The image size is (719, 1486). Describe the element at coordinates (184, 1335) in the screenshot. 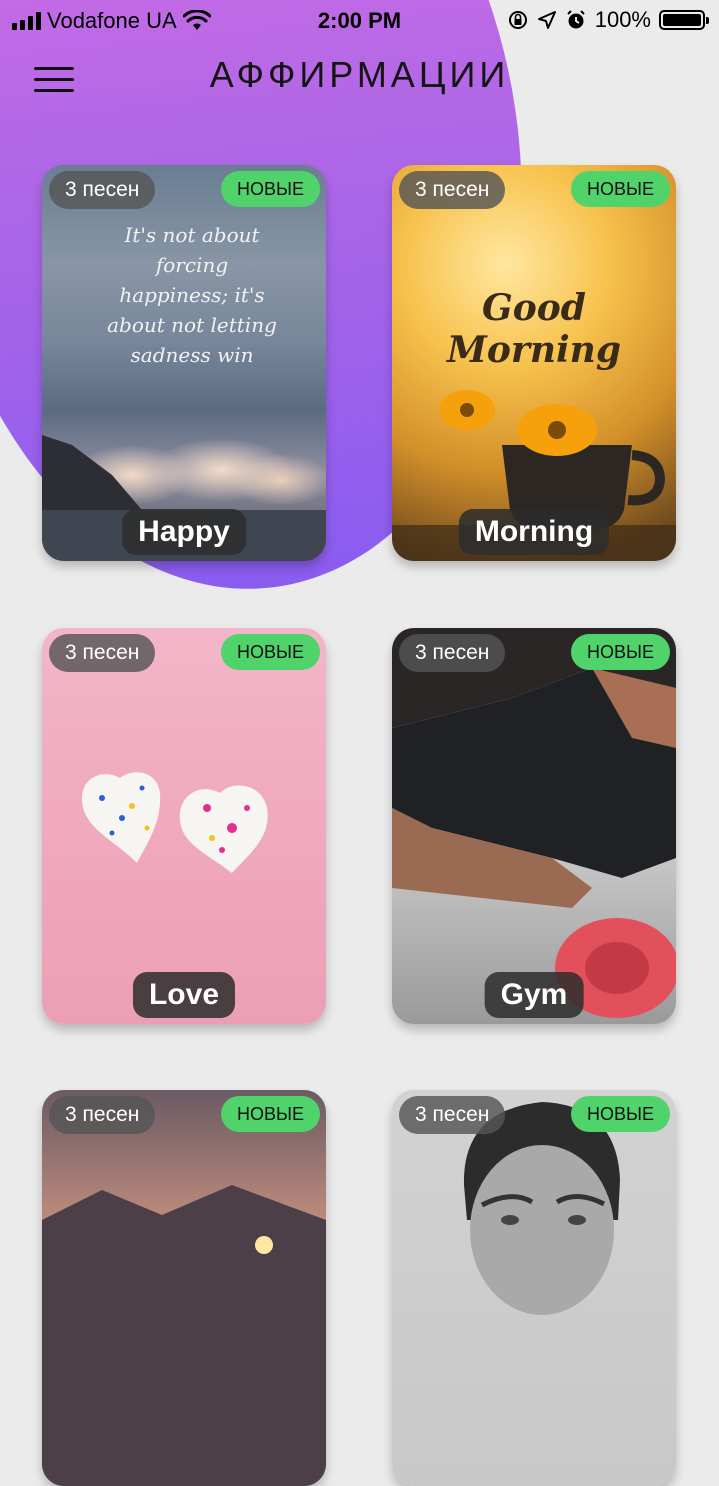

I see `mountains-decor` at that location.